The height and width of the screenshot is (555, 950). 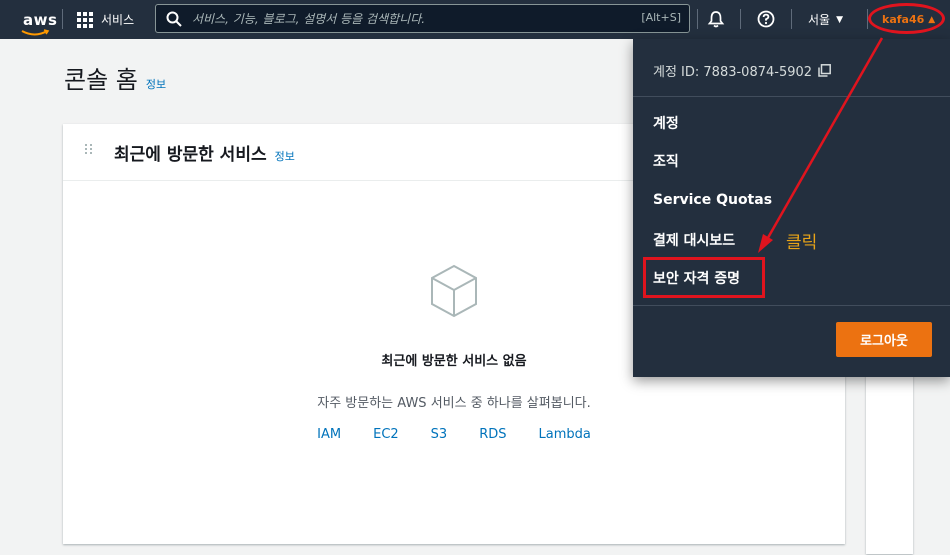 I want to click on top-navigation-bar: aws 서비스 [Alt+S] 서울 ▼ kafa46 ▲, so click(x=475, y=19).